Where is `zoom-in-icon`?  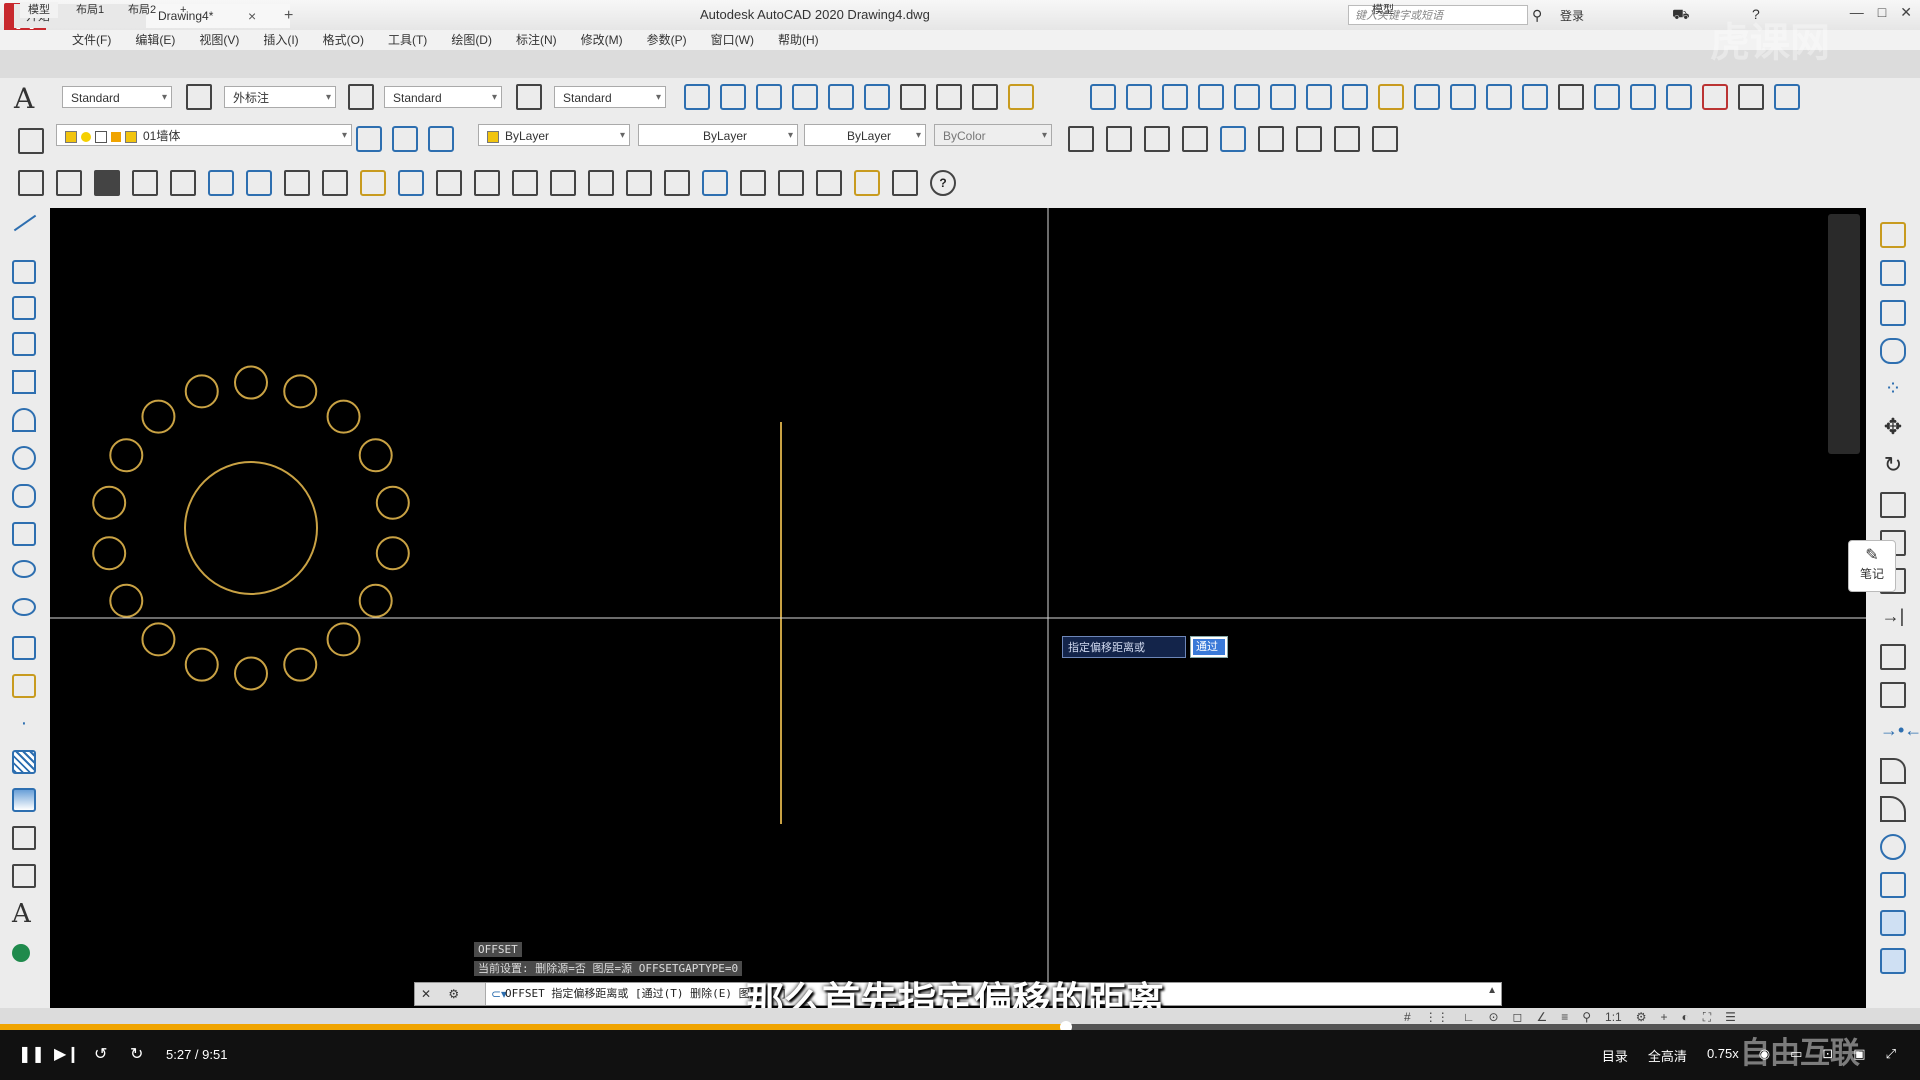
zoom-in-icon is located at coordinates (1271, 139).